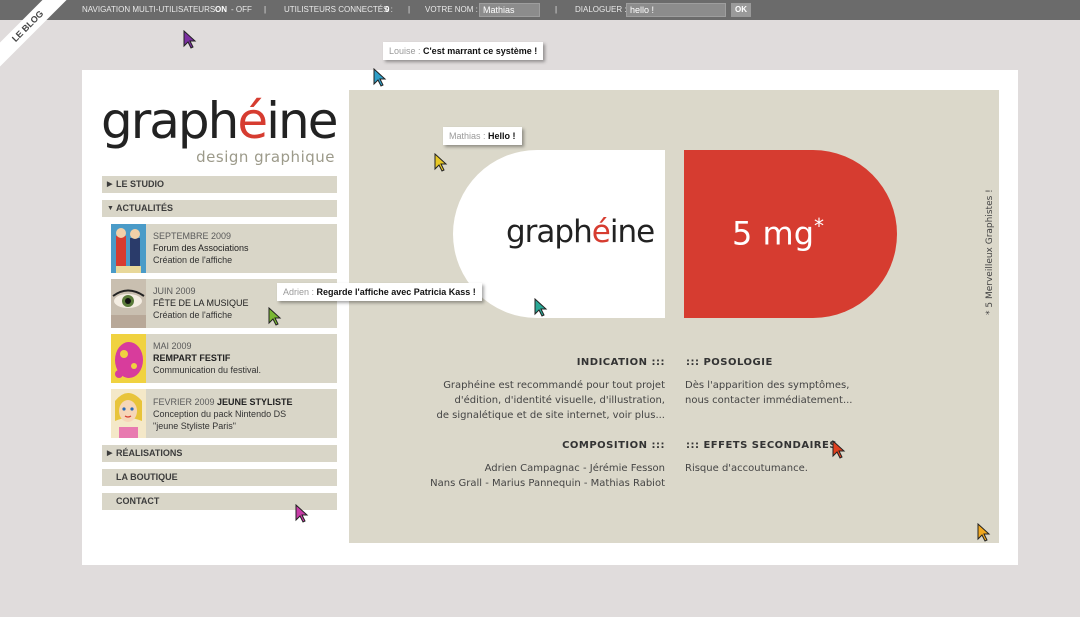 This screenshot has width=1080, height=617. Describe the element at coordinates (601, 9) in the screenshot. I see `chat-label: DIALOGUER :` at that location.